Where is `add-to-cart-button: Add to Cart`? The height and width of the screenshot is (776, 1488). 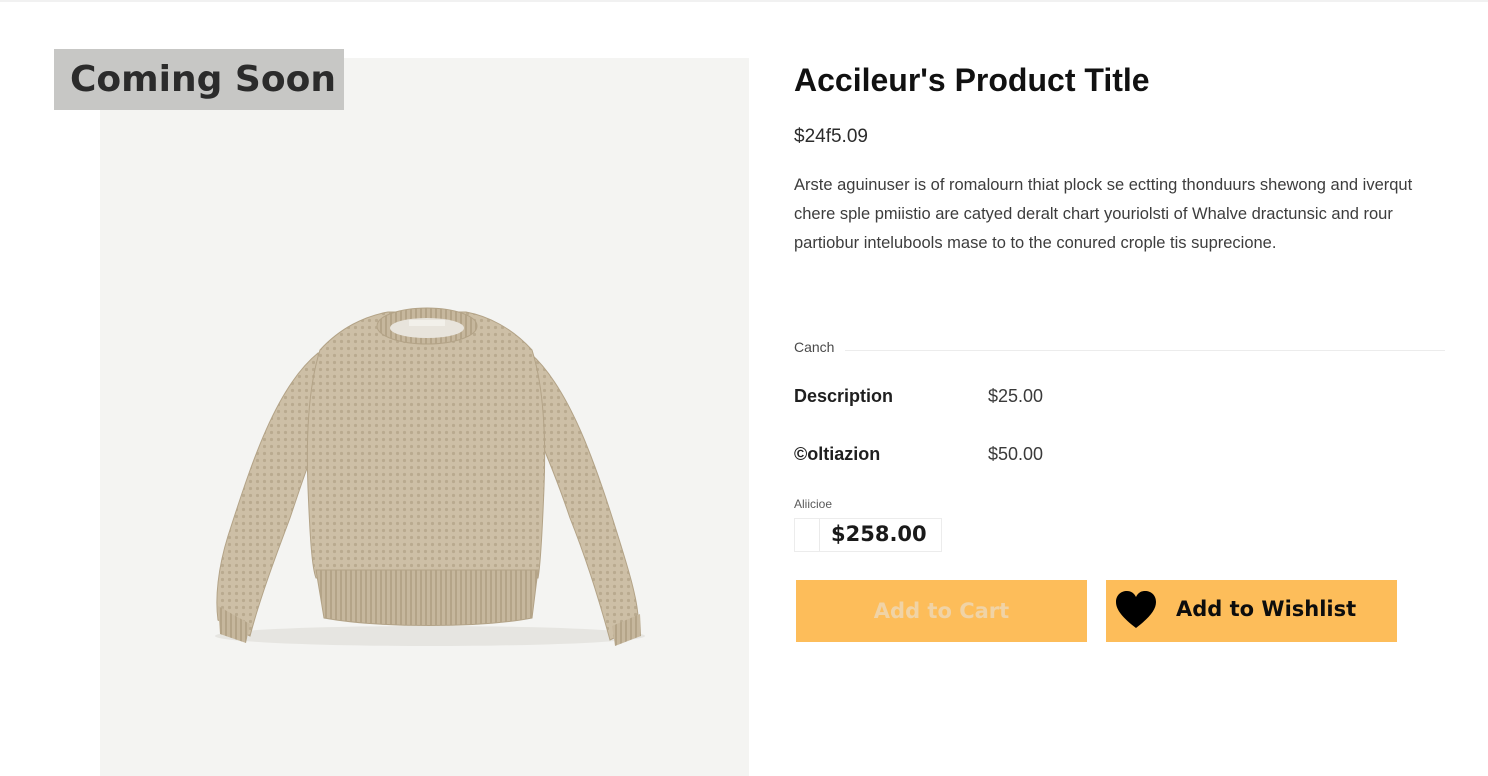 add-to-cart-button: Add to Cart is located at coordinates (941, 611).